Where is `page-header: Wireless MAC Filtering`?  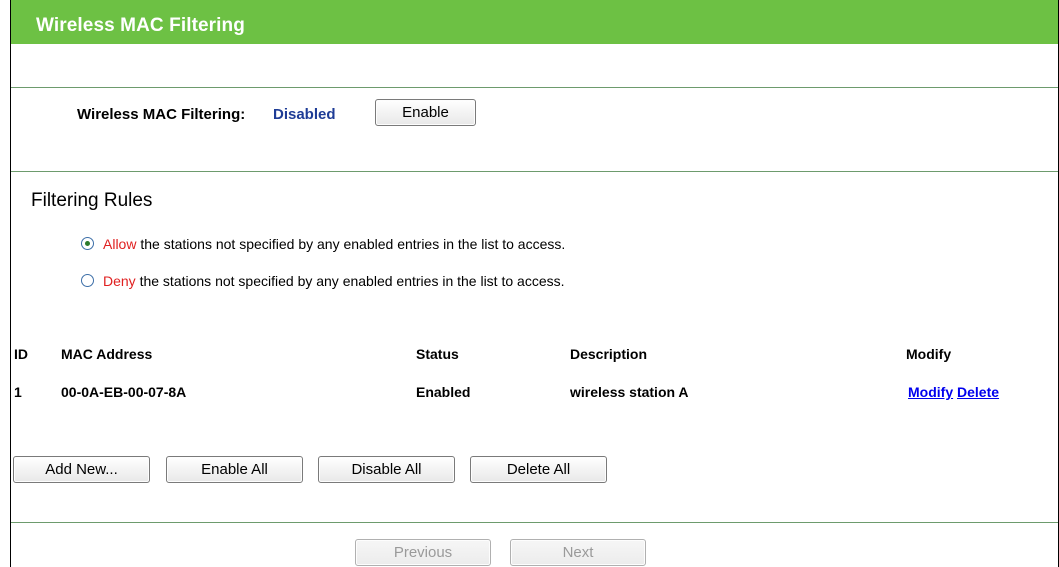
page-header: Wireless MAC Filtering is located at coordinates (534, 22).